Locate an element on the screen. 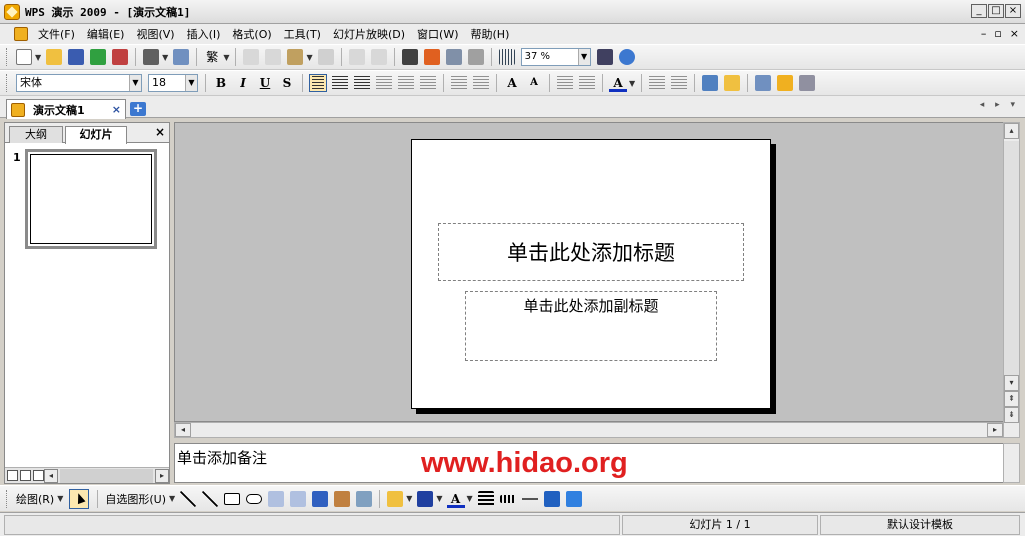  dash-style-icon is located at coordinates (507, 498).